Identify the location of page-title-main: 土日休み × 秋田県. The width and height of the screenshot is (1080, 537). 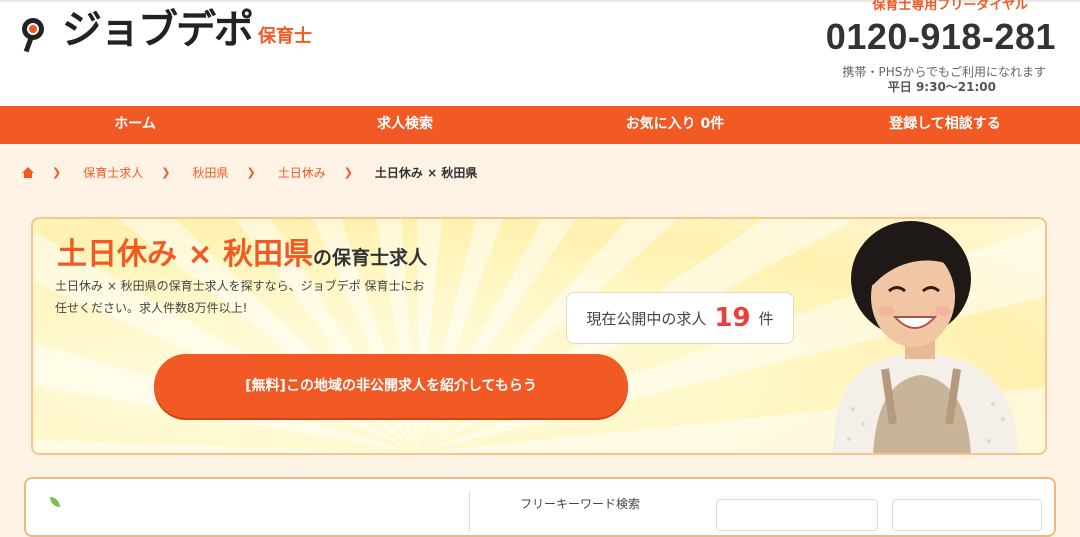
(185, 254).